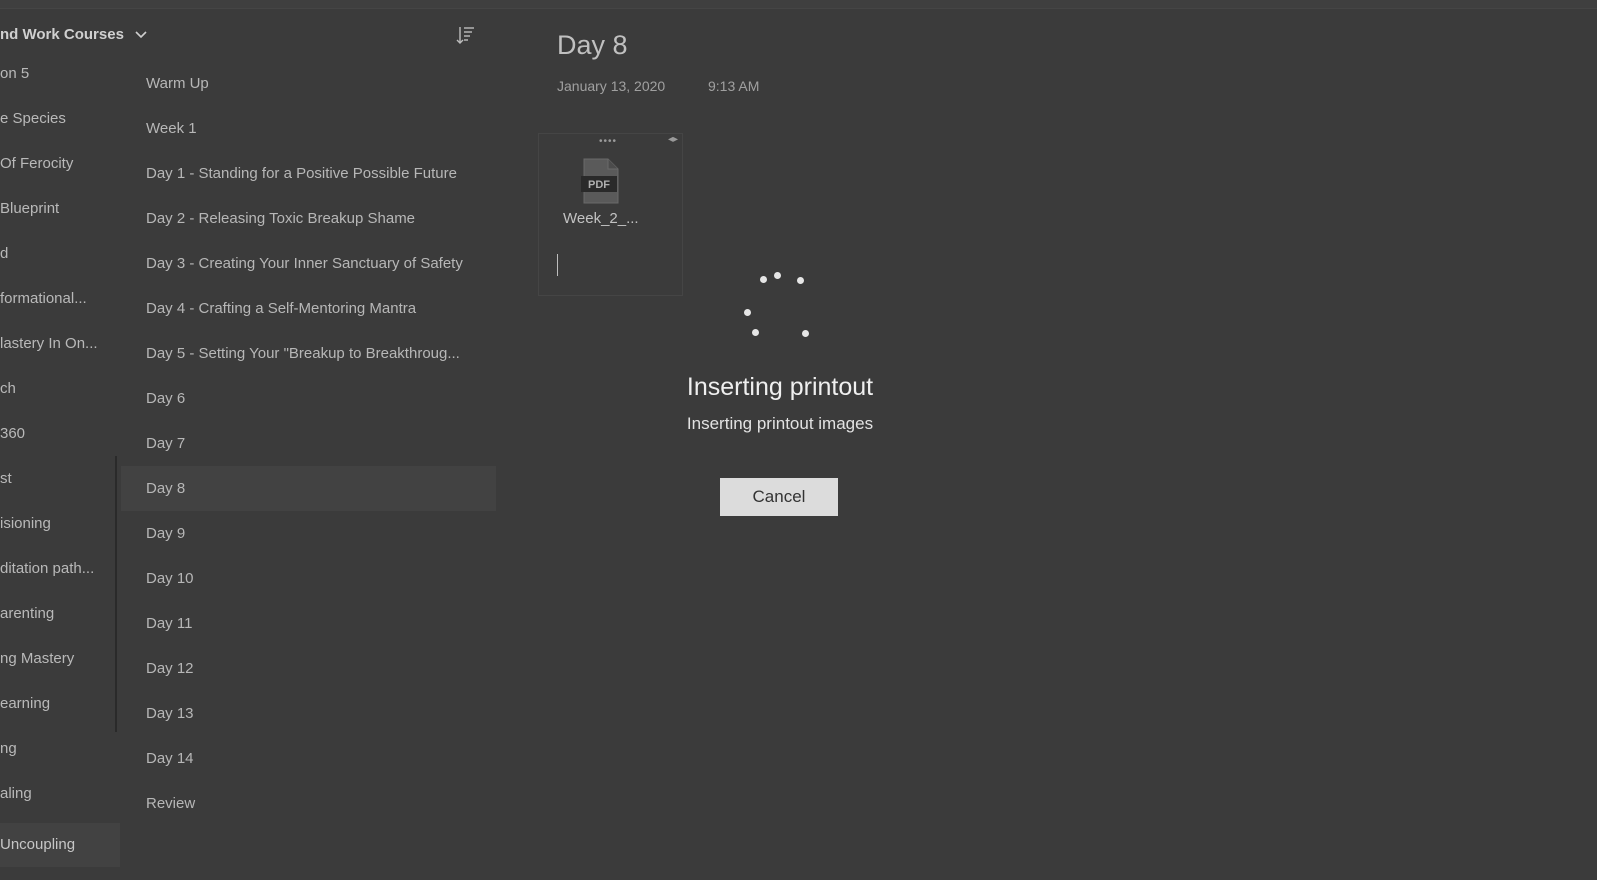 This screenshot has height=880, width=1597. Describe the element at coordinates (779, 497) in the screenshot. I see `cancel-button: Cancel` at that location.